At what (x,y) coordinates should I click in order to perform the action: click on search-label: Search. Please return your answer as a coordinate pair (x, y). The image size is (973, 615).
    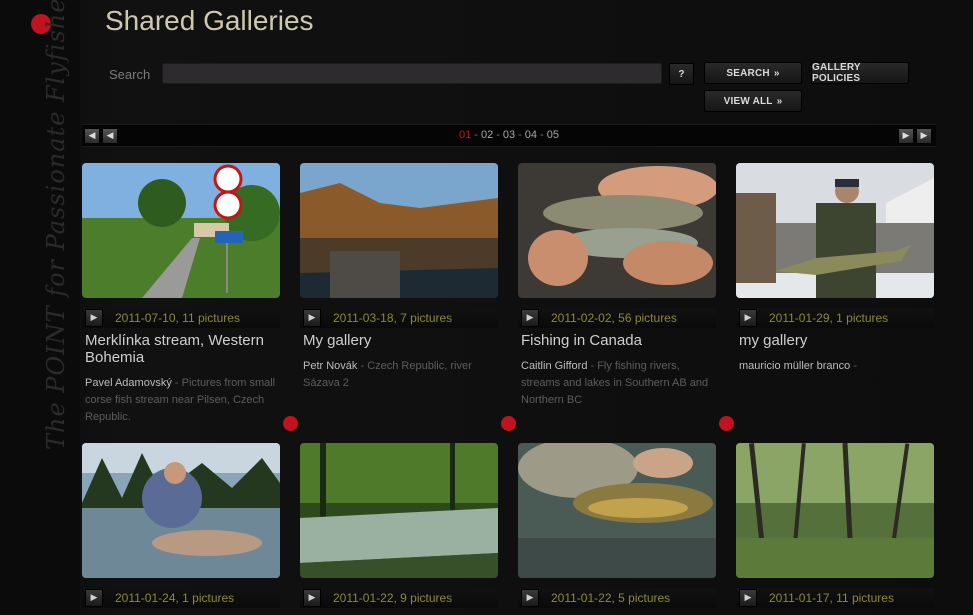
    Looking at the image, I should click on (130, 74).